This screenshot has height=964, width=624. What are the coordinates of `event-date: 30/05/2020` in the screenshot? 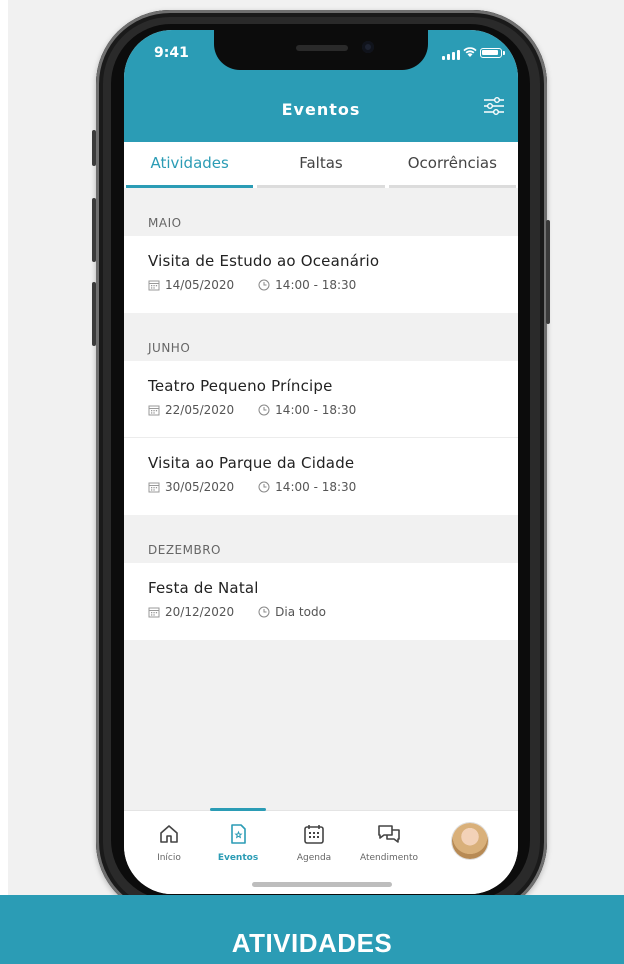 It's located at (200, 487).